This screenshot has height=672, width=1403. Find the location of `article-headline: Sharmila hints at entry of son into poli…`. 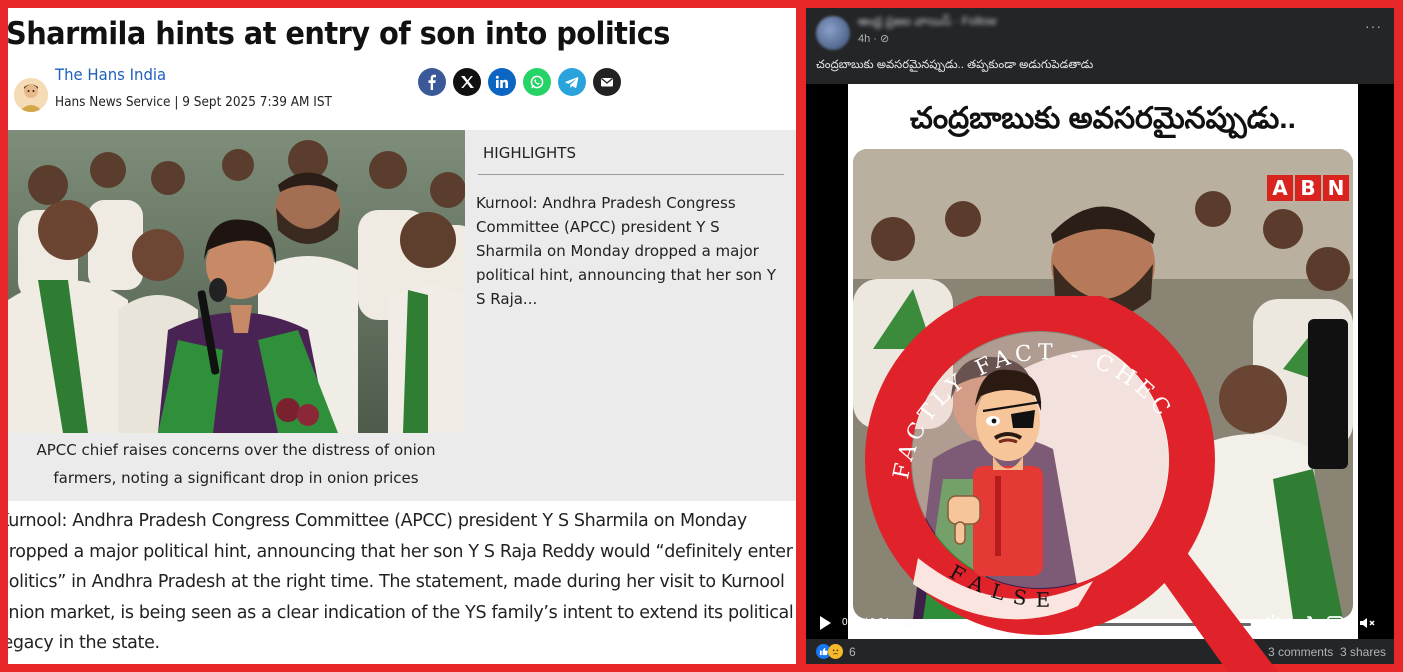

article-headline: Sharmila hints at entry of son into poli… is located at coordinates (339, 34).